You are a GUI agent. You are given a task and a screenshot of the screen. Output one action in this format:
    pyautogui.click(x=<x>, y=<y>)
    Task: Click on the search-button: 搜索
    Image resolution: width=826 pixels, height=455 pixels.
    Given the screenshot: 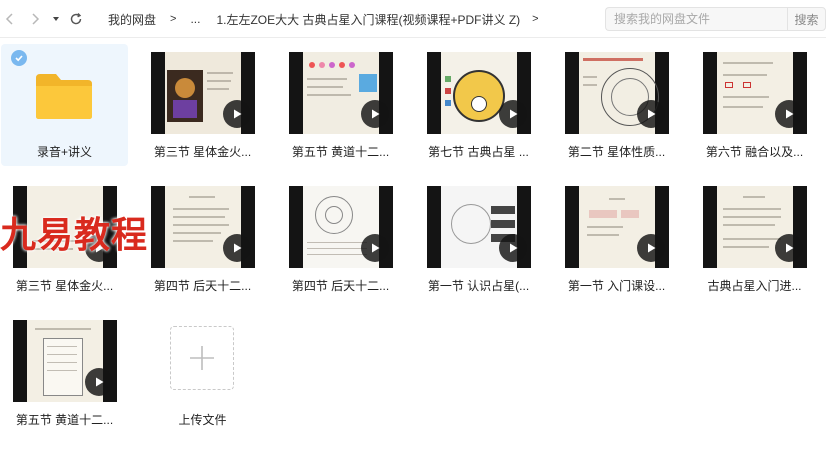 What is the action you would take?
    pyautogui.click(x=806, y=19)
    